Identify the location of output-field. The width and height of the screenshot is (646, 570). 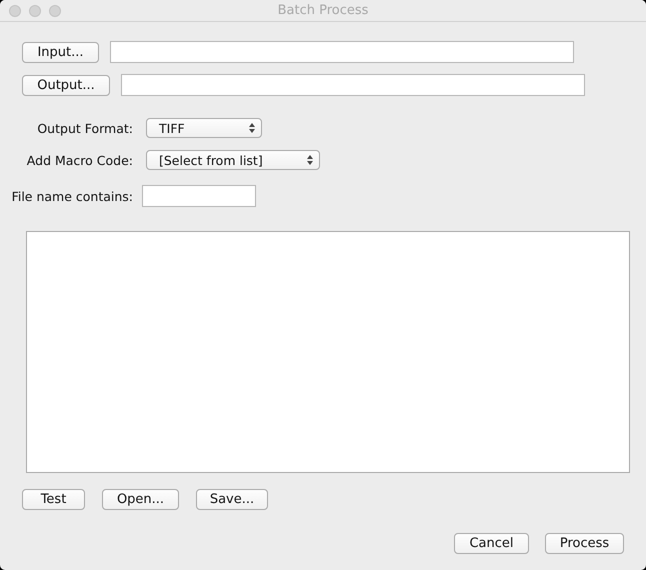
(353, 85).